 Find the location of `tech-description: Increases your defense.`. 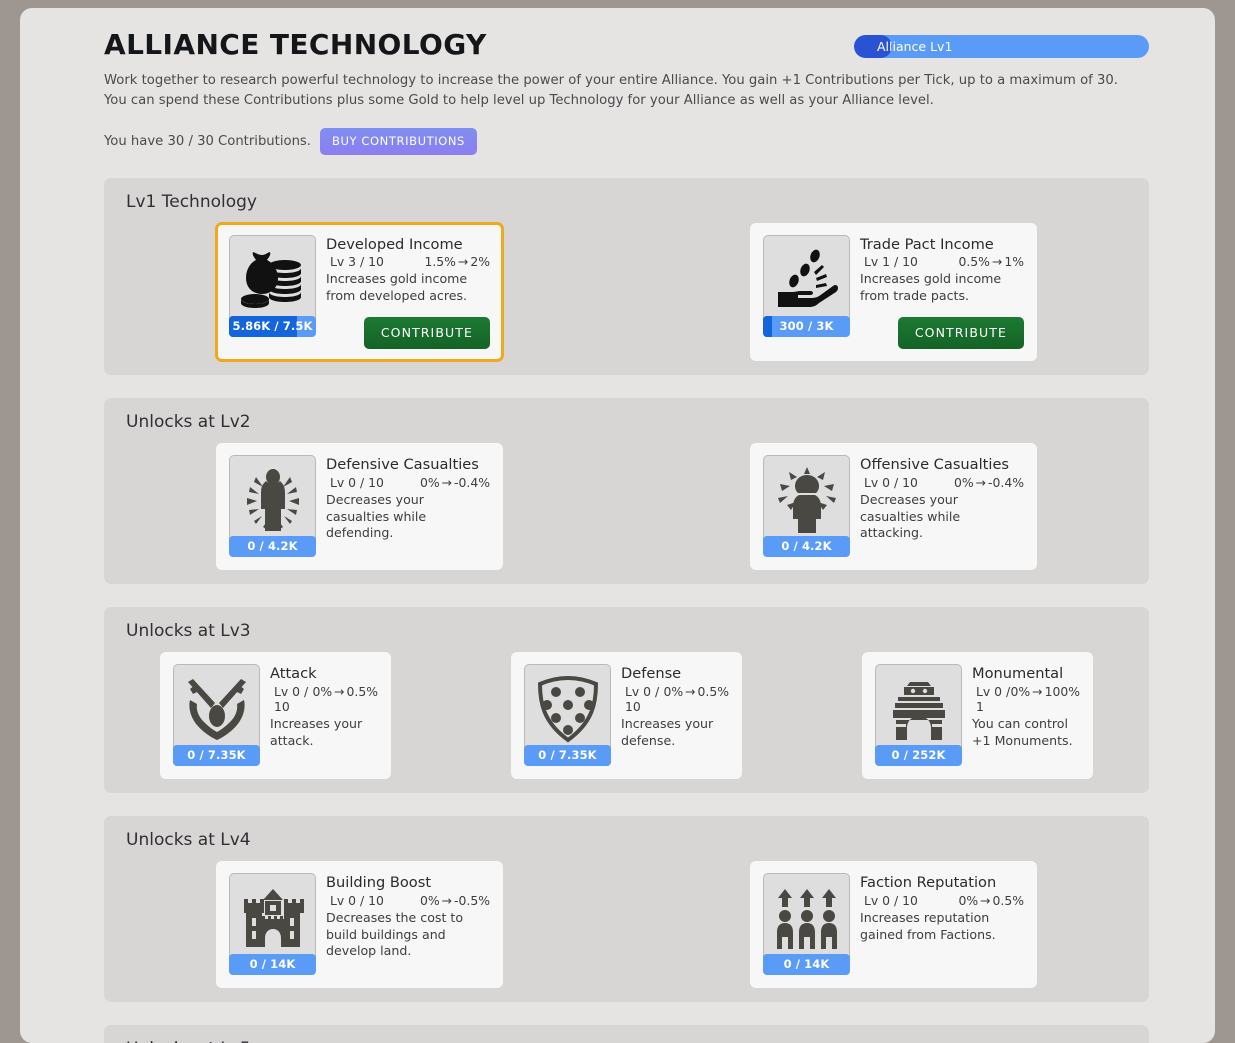

tech-description: Increases your defense. is located at coordinates (667, 731).